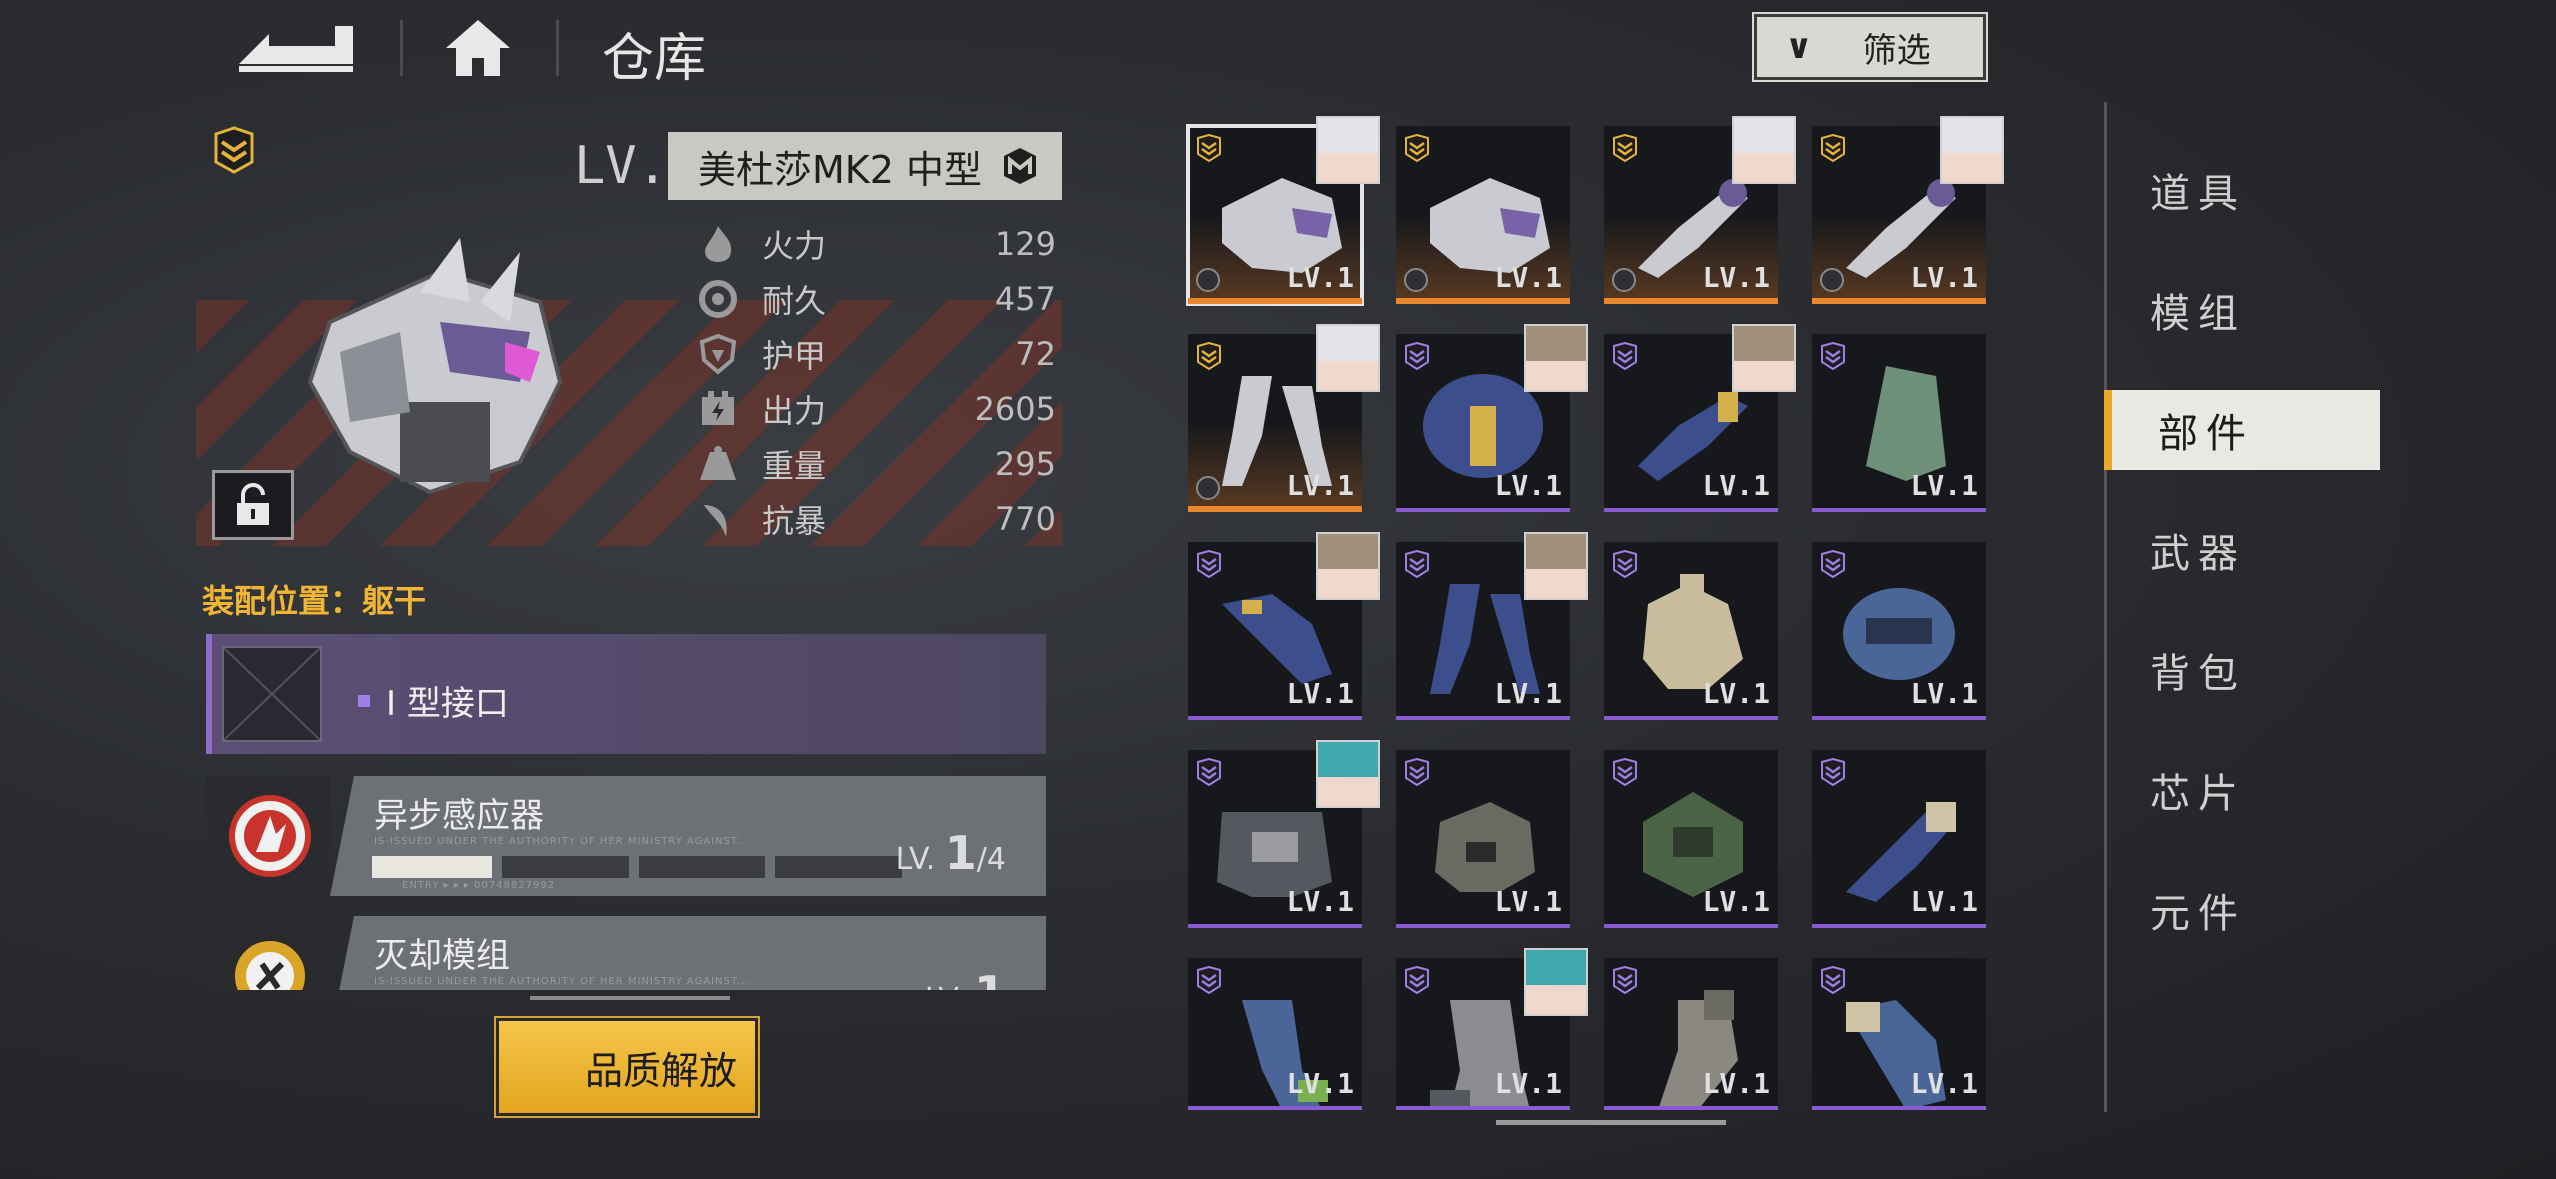  Describe the element at coordinates (1348, 774) in the screenshot. I see `pilot-avatar-teal-hair` at that location.